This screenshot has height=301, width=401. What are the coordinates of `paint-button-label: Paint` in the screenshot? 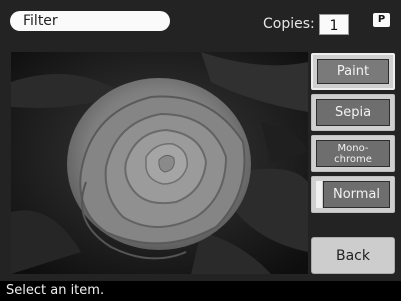 It's located at (353, 71).